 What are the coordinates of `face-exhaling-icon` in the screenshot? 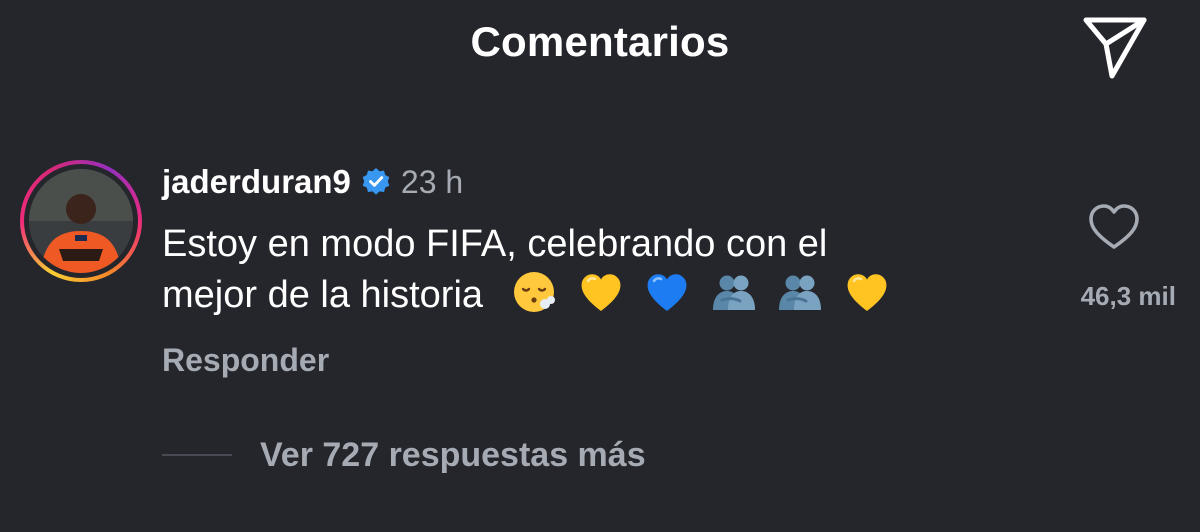 It's located at (535, 292).